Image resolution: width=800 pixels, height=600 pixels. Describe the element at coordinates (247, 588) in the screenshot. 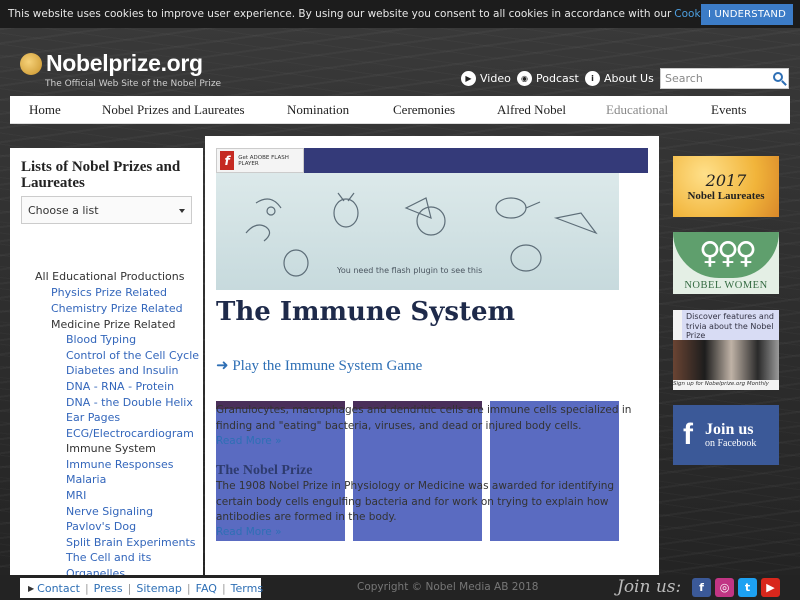

I see `footer-terms: Terms` at that location.